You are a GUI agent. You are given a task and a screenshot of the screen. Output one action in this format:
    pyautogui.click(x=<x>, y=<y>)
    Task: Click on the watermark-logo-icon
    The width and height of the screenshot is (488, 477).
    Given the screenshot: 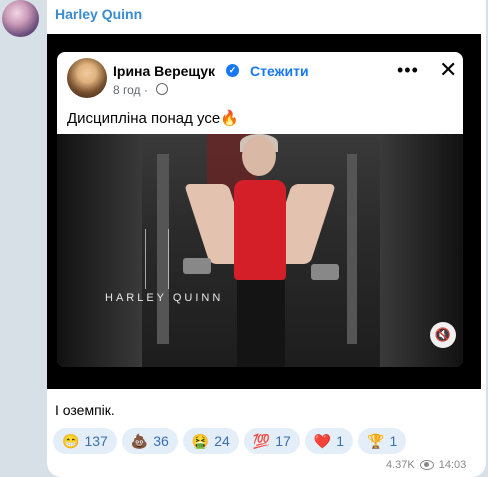 What is the action you would take?
    pyautogui.click(x=157, y=259)
    